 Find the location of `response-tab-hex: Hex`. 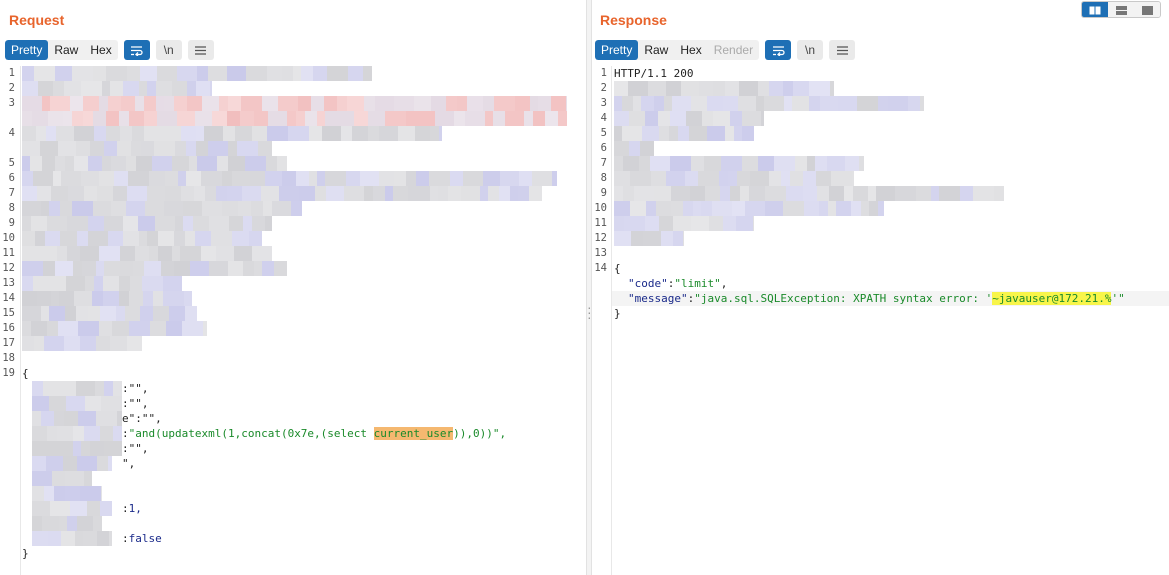

response-tab-hex: Hex is located at coordinates (690, 50).